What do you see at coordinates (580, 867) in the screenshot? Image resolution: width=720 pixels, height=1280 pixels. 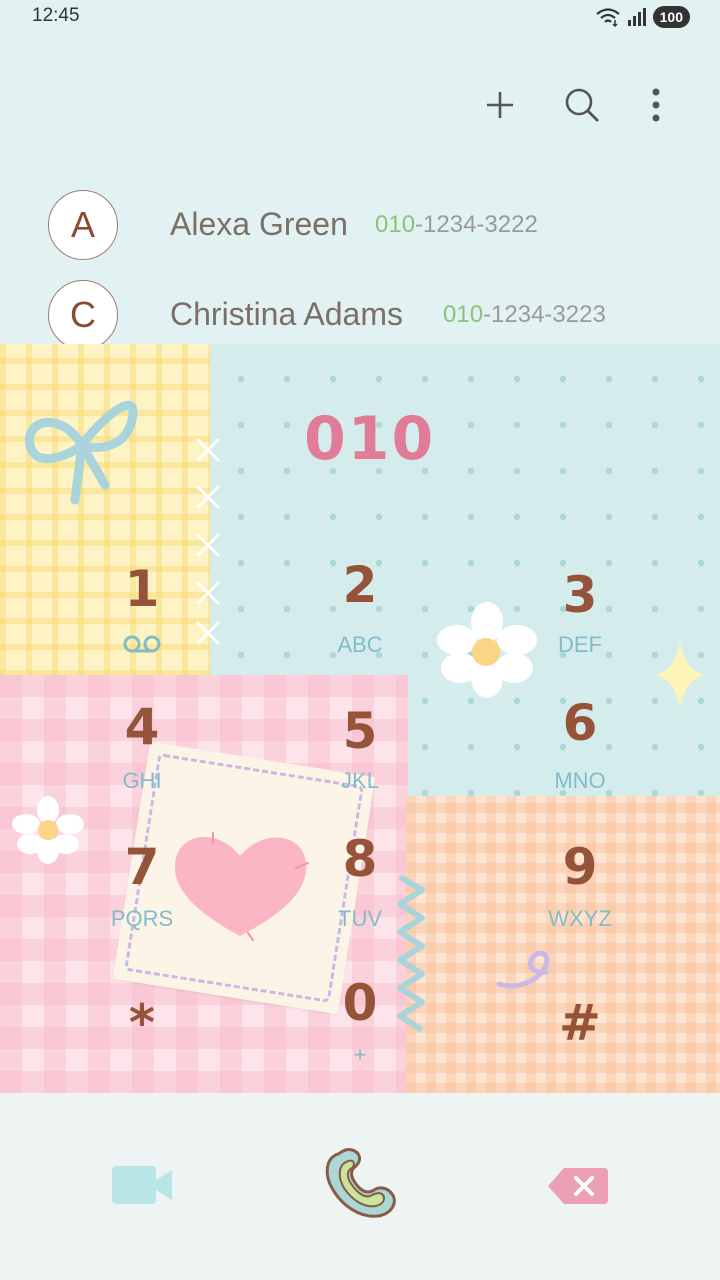 I see `key-digit: 9` at bounding box center [580, 867].